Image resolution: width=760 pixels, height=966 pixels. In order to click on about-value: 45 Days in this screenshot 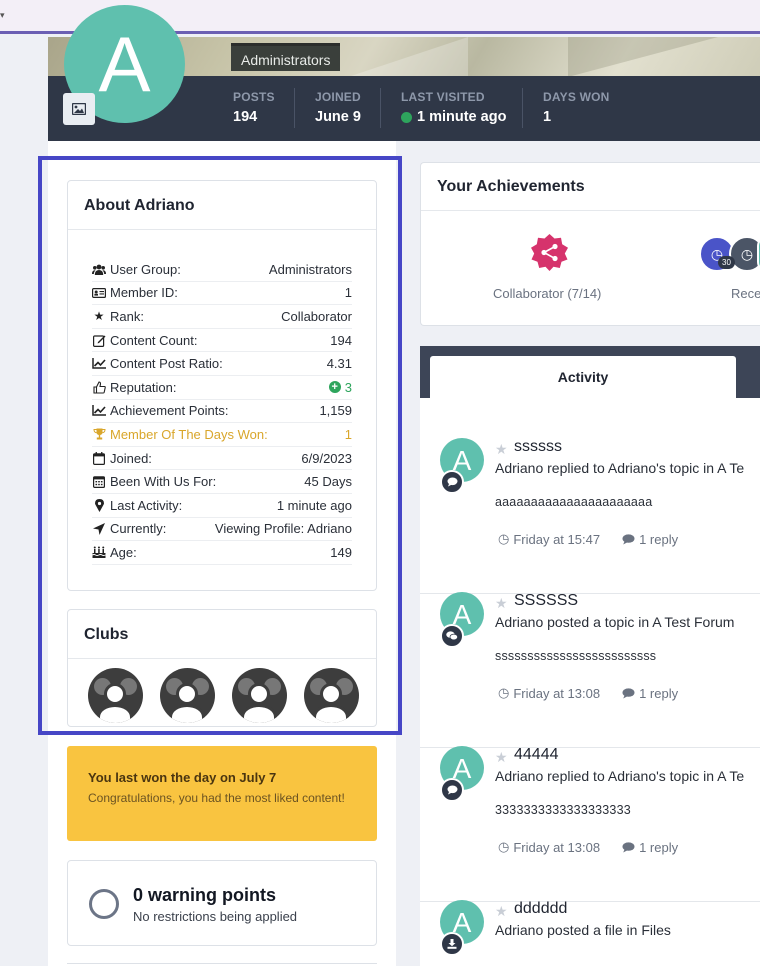, I will do `click(328, 482)`.